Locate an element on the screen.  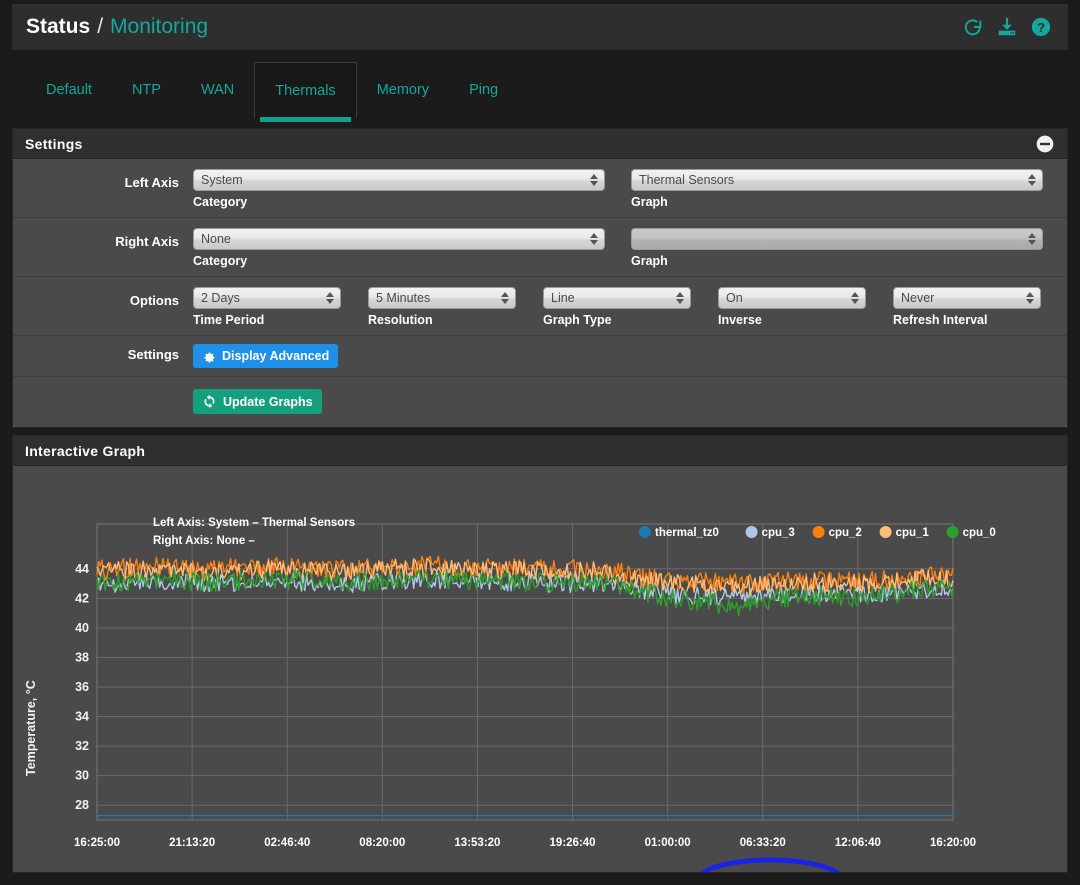
display-advanced-label: Display Advanced is located at coordinates (276, 356).